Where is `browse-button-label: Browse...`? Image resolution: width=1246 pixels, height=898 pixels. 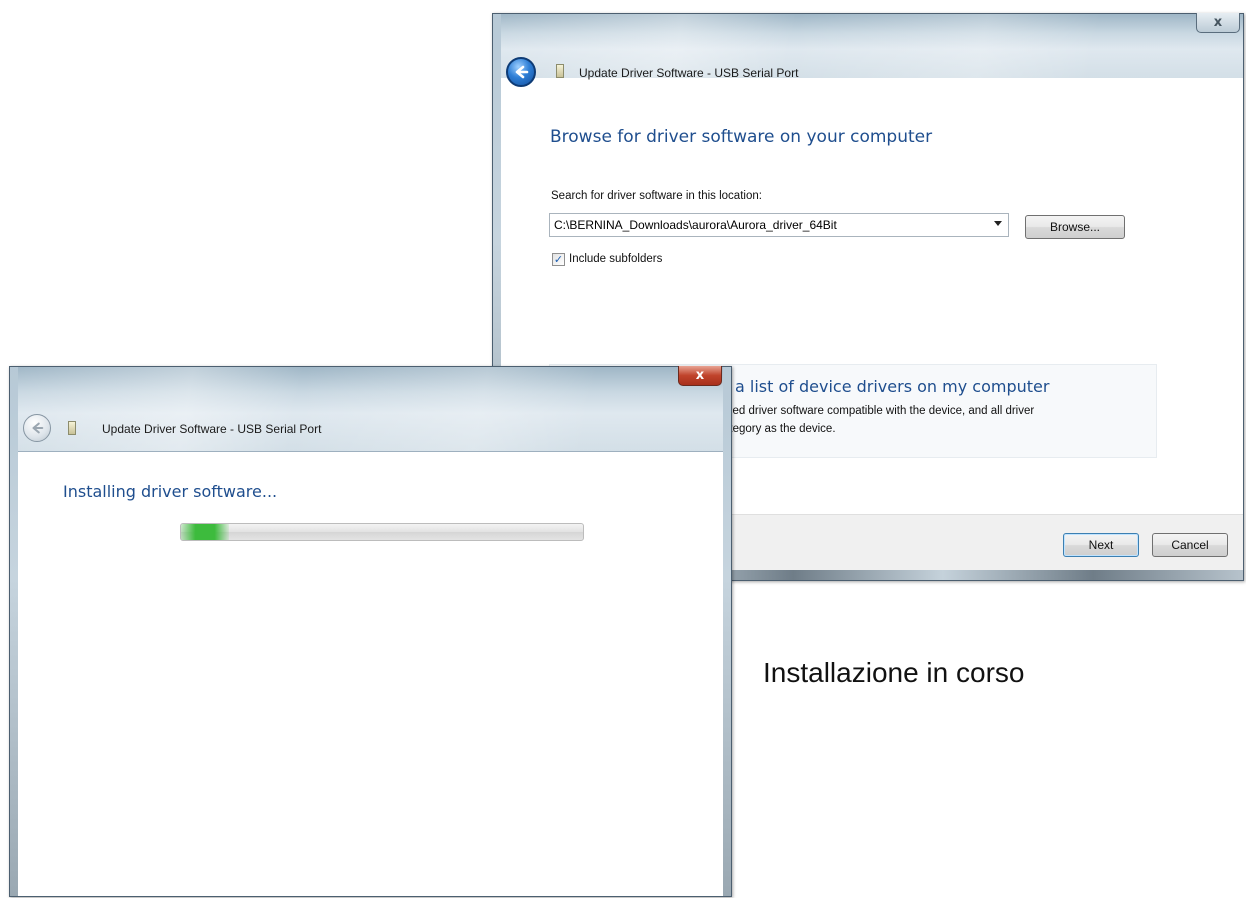
browse-button-label: Browse... is located at coordinates (1074, 227).